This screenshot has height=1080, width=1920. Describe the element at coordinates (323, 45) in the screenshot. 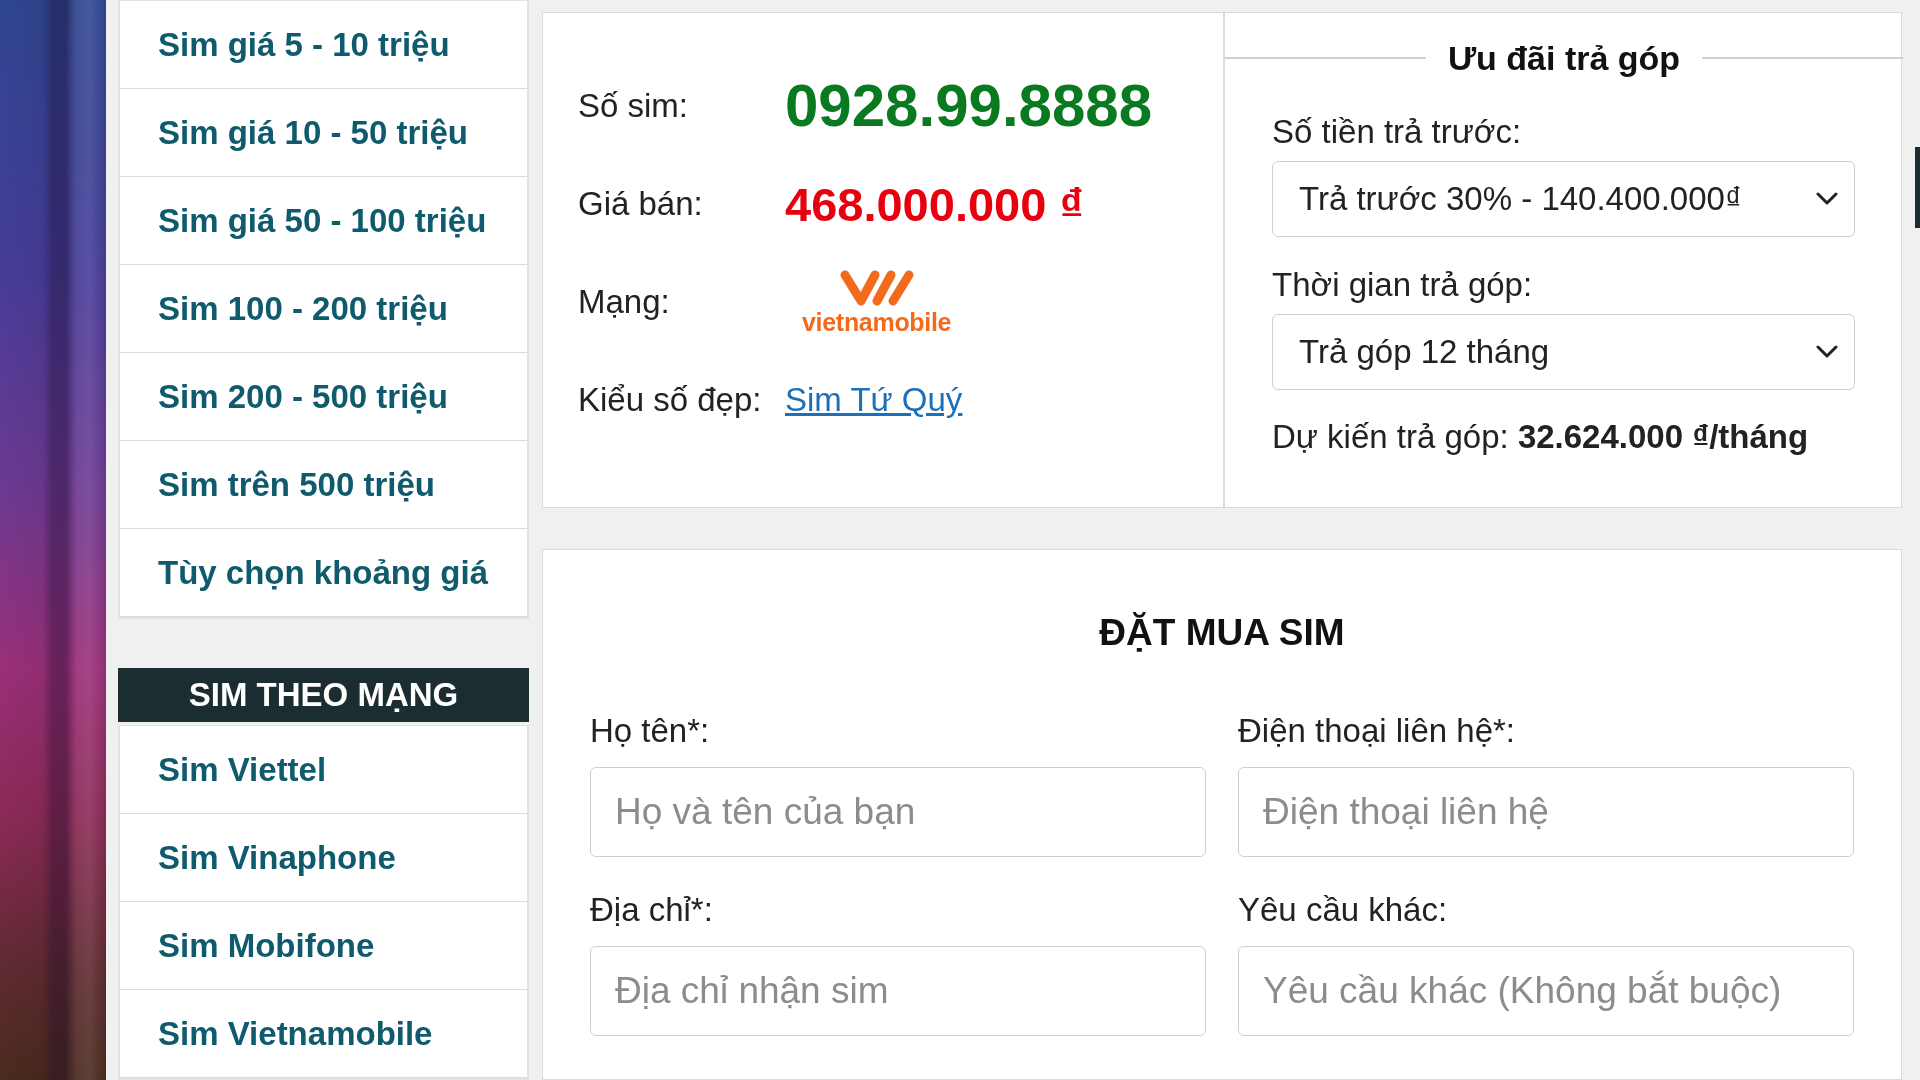

I see `menu-link: Sim giá 5 - 10 triệu` at that location.